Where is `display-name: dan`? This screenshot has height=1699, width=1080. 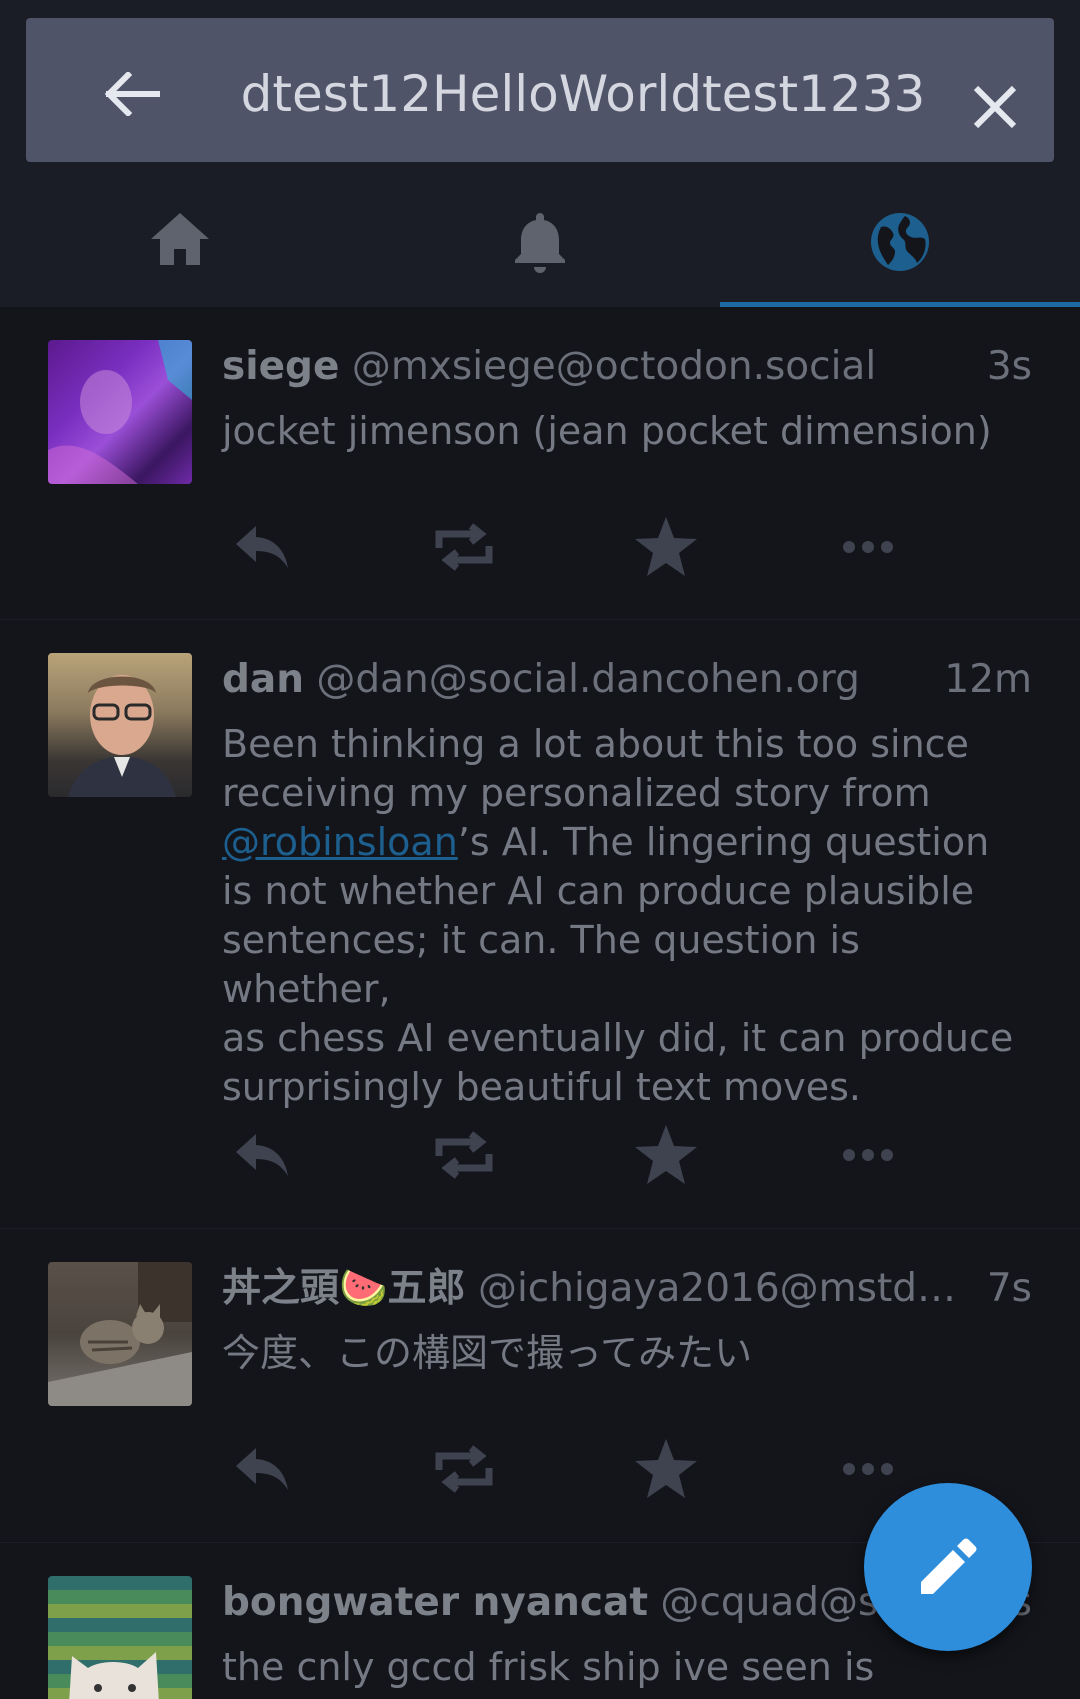
display-name: dan is located at coordinates (263, 679).